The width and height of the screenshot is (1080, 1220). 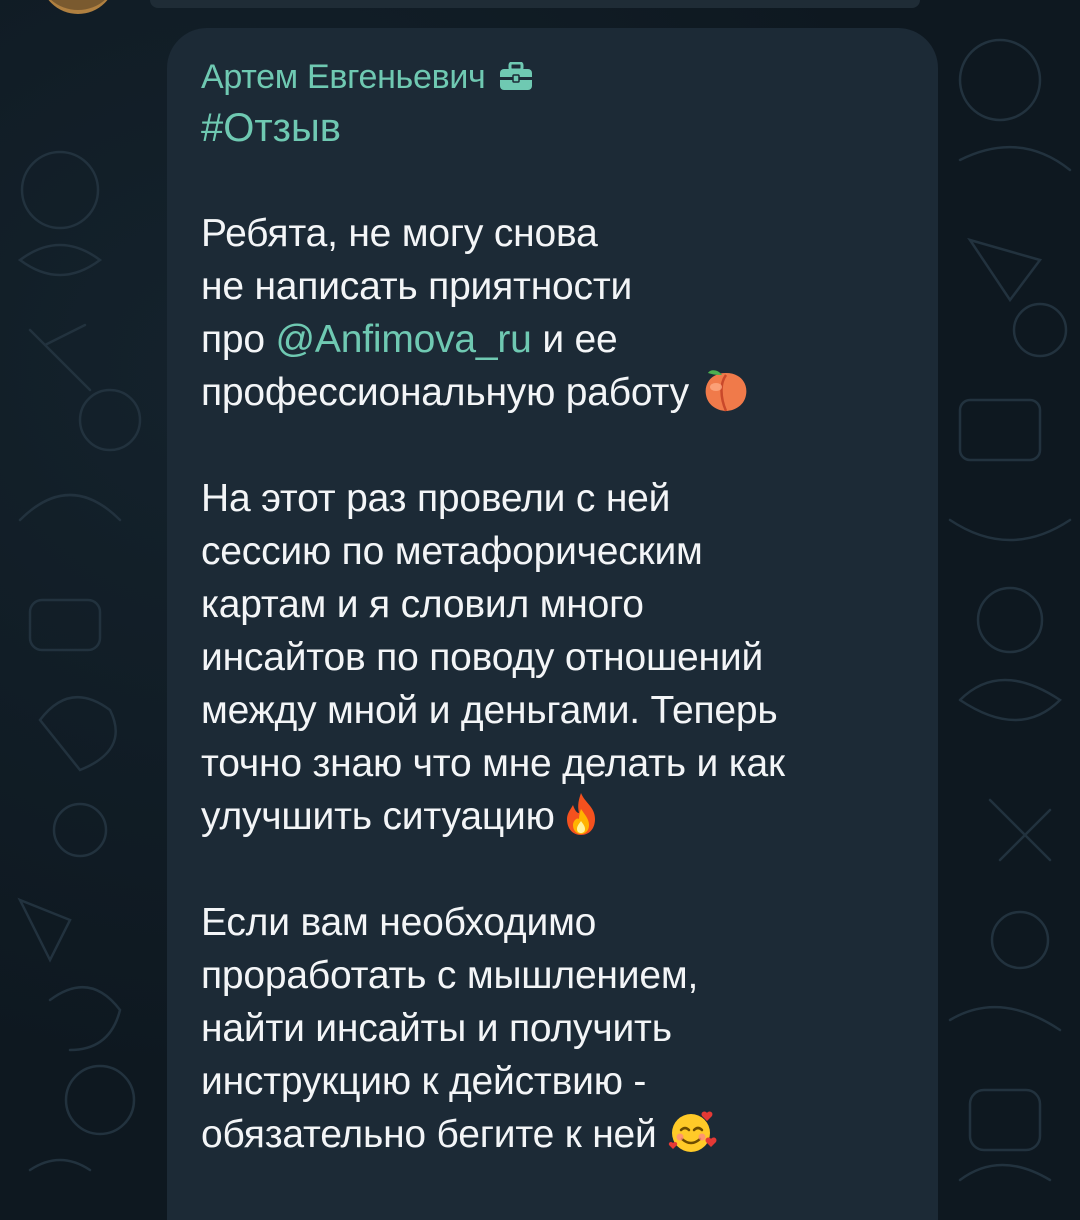 What do you see at coordinates (552, 128) in the screenshot?
I see `hashtag-link: #Отзыв` at bounding box center [552, 128].